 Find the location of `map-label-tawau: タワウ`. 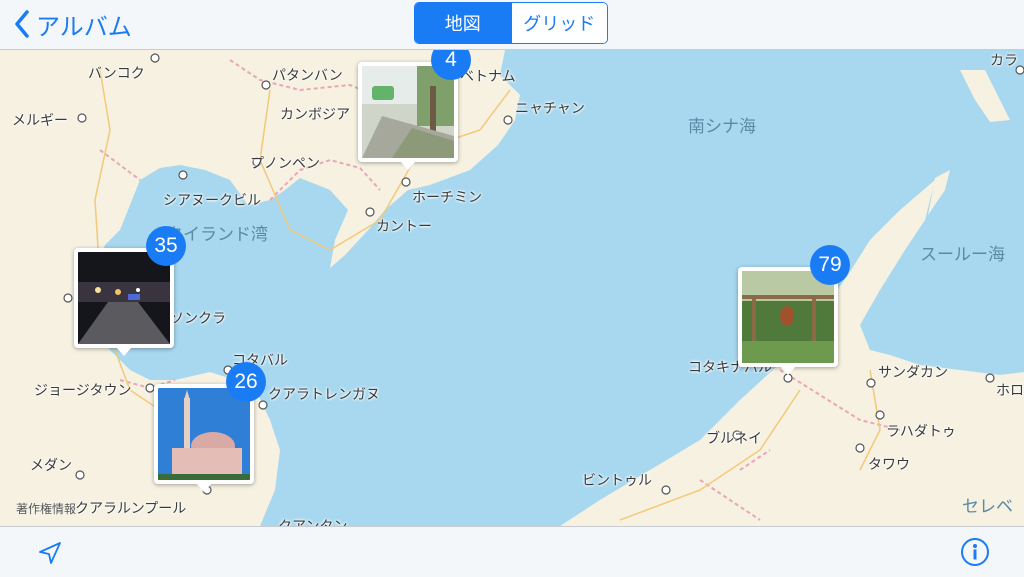

map-label-tawau: タワウ is located at coordinates (889, 465).